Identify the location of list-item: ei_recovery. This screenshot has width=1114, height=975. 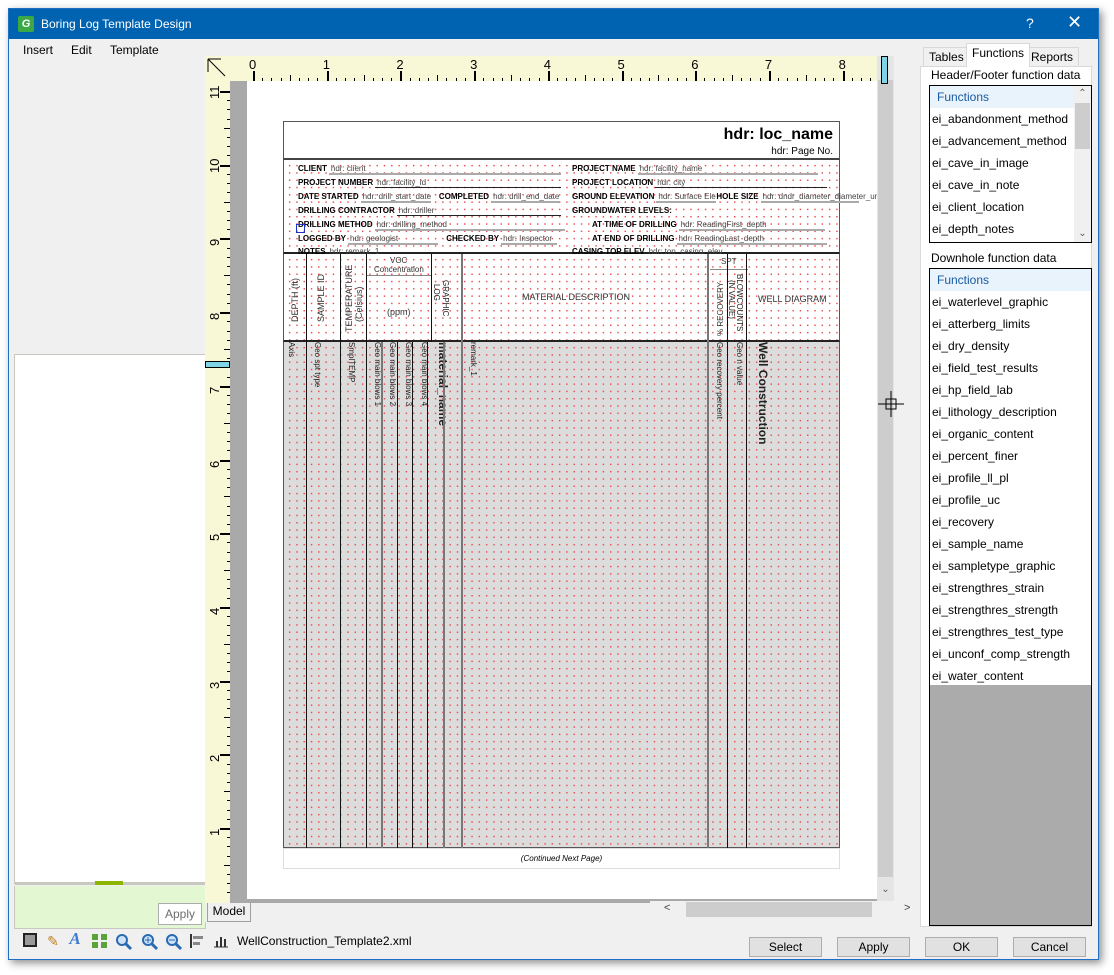
(1010, 522).